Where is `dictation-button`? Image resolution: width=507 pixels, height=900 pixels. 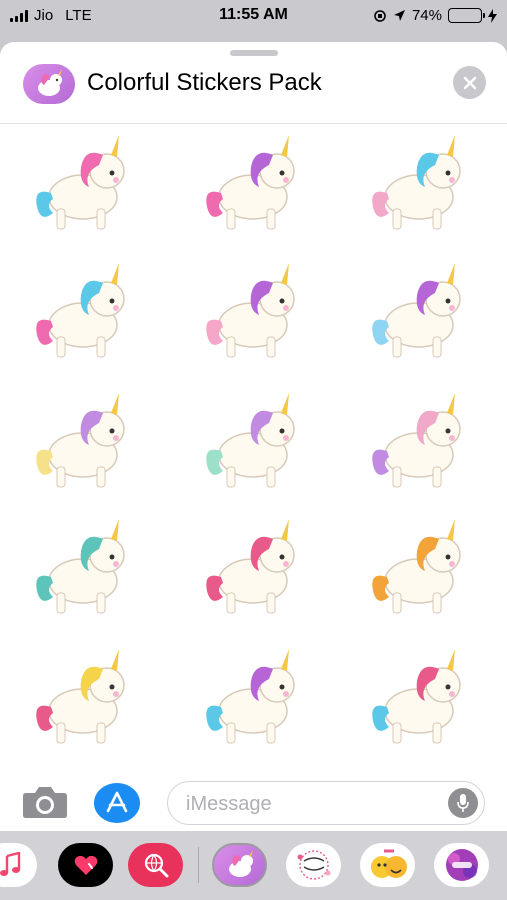
dictation-button is located at coordinates (463, 803).